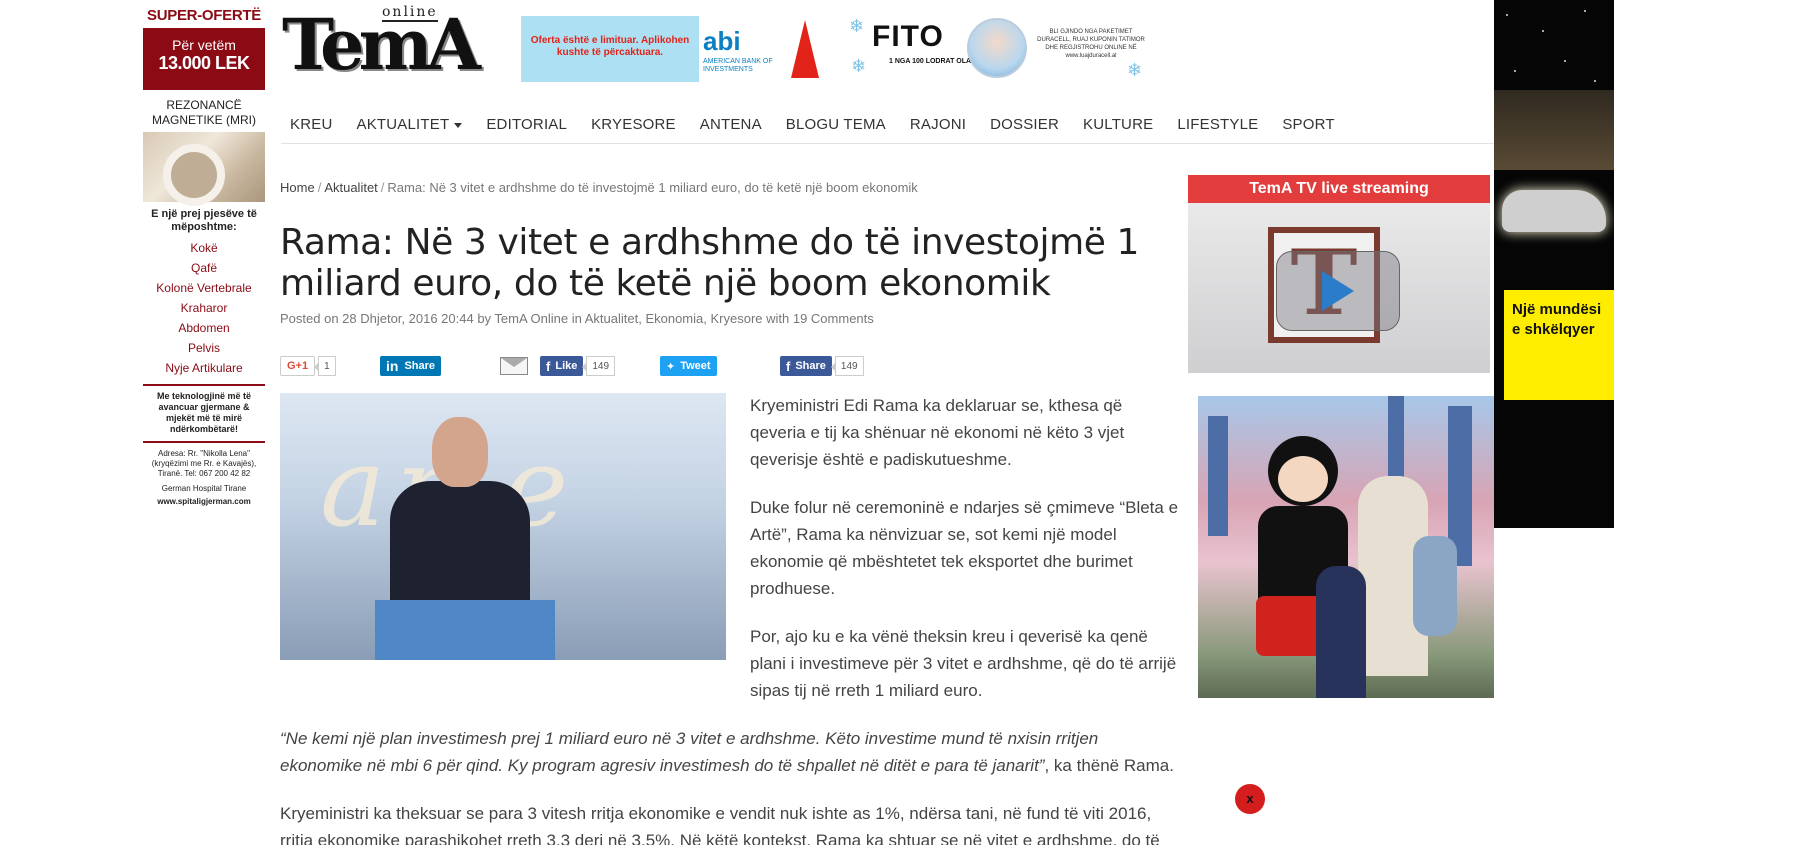  What do you see at coordinates (1554, 264) in the screenshot?
I see `right-skyscraper-ad: Një mundësi e shkëlqyer` at bounding box center [1554, 264].